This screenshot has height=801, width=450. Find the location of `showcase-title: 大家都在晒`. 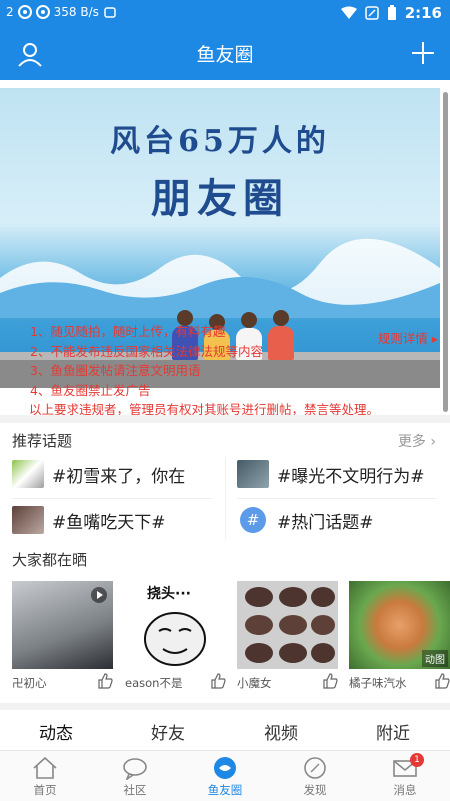

showcase-title: 大家都在晒 is located at coordinates (50, 560).